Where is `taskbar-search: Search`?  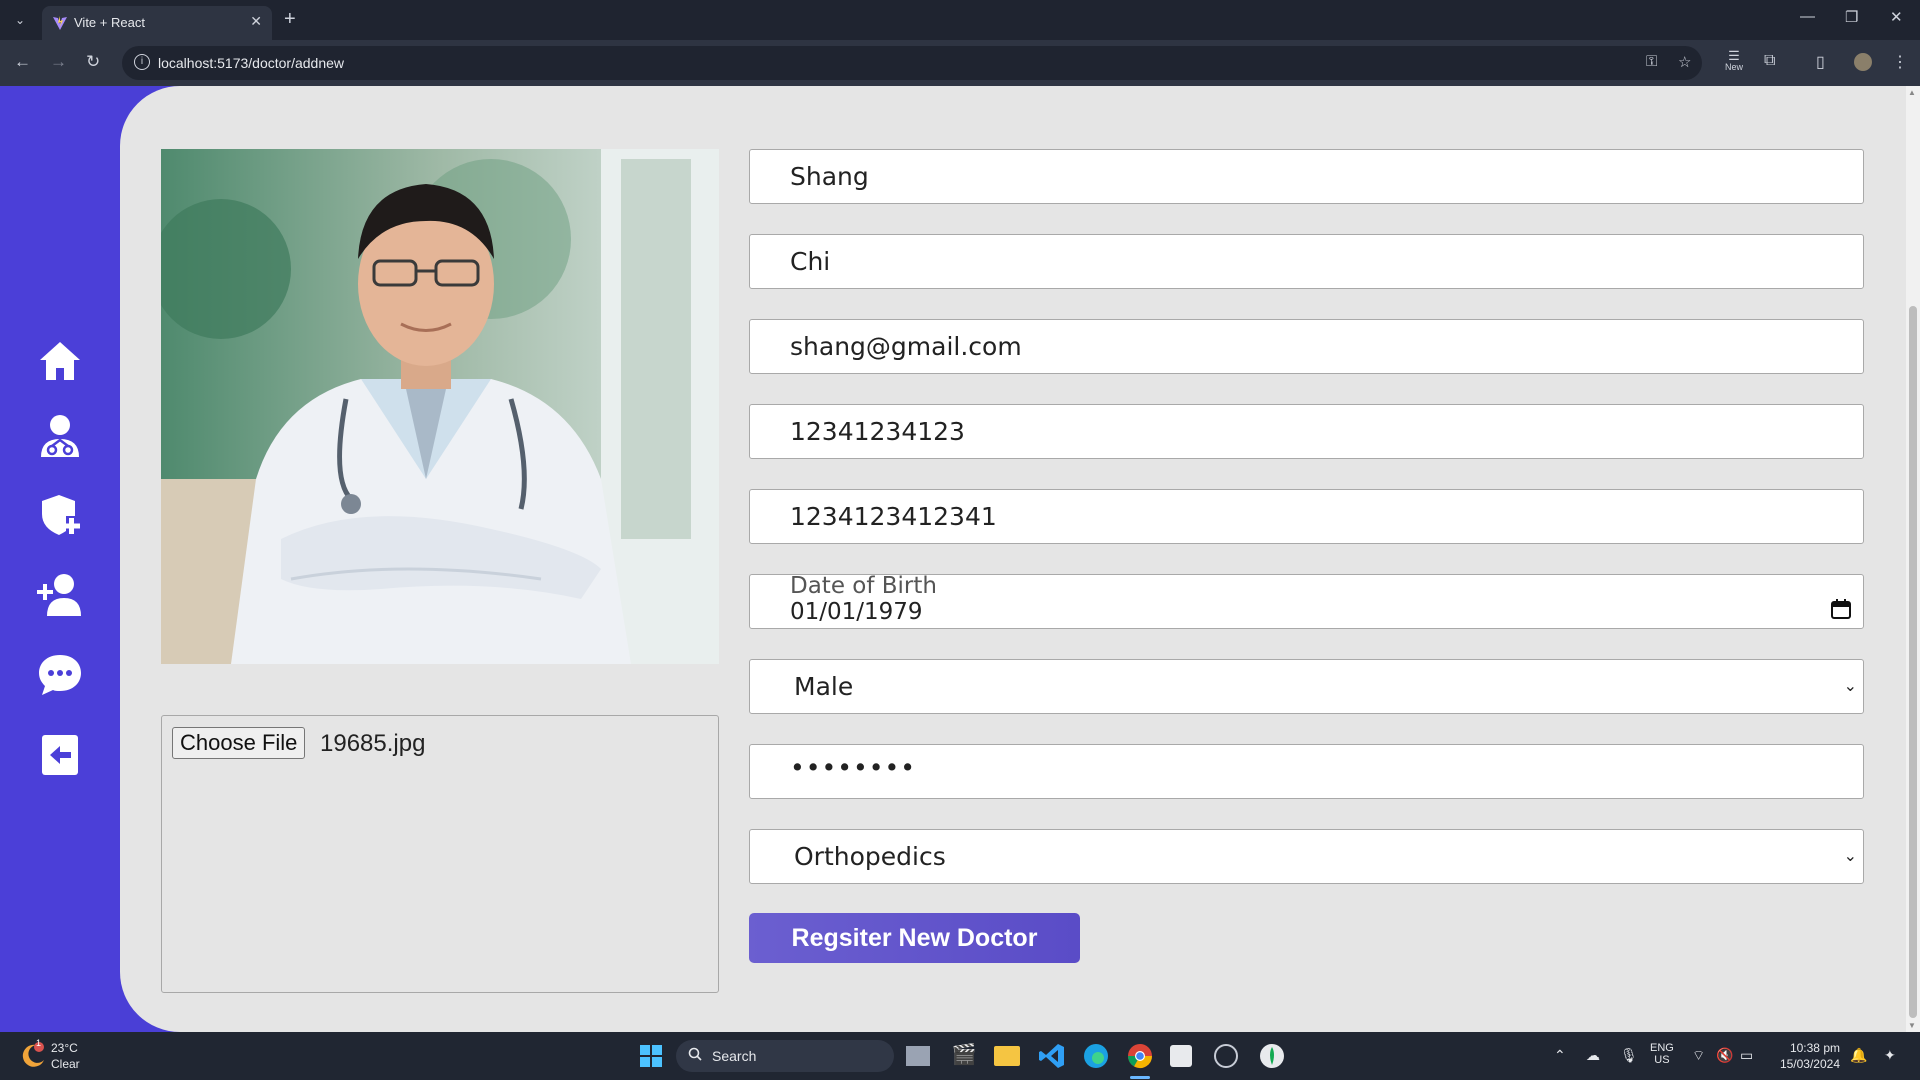 taskbar-search: Search is located at coordinates (785, 1056).